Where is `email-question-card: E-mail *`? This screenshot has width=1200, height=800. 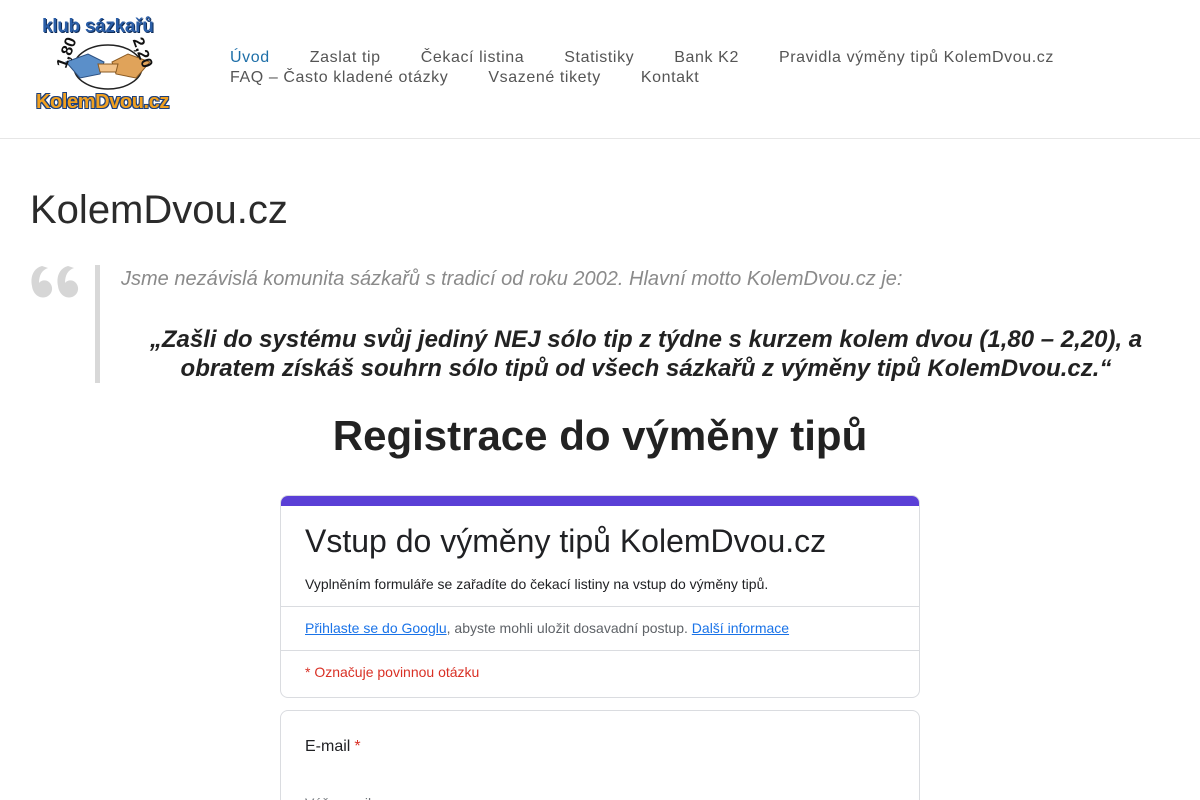
email-question-card: E-mail * is located at coordinates (600, 755).